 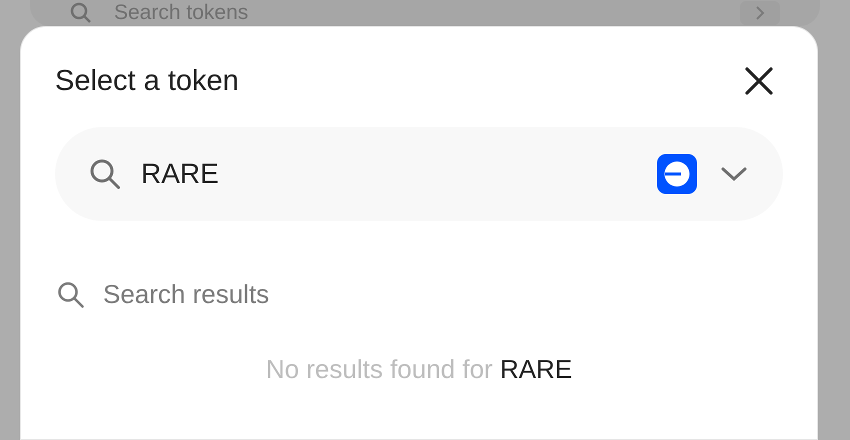 What do you see at coordinates (399, 174) in the screenshot?
I see `search-input: RARE` at bounding box center [399, 174].